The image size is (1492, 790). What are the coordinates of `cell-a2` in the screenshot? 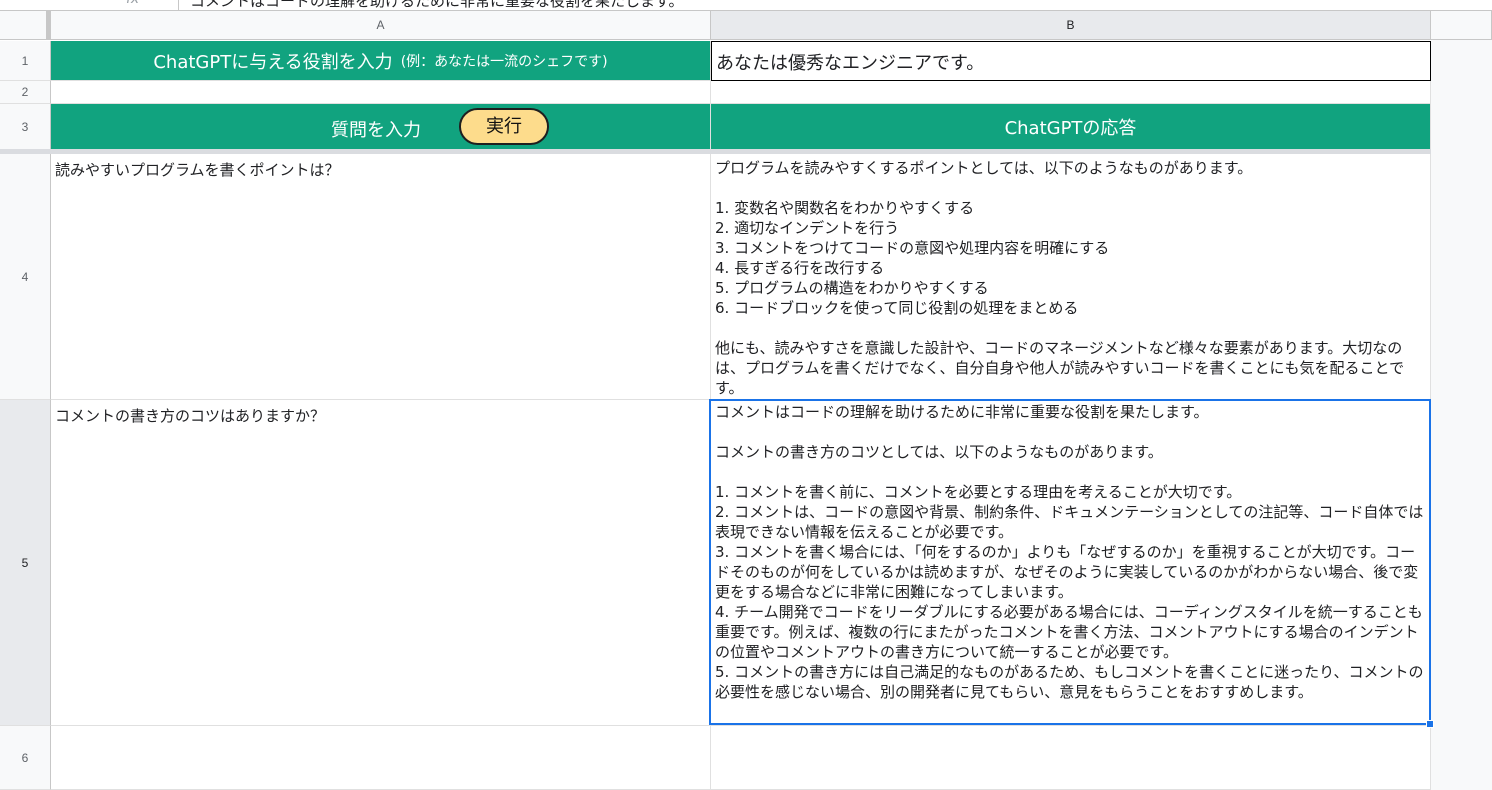 It's located at (381, 92).